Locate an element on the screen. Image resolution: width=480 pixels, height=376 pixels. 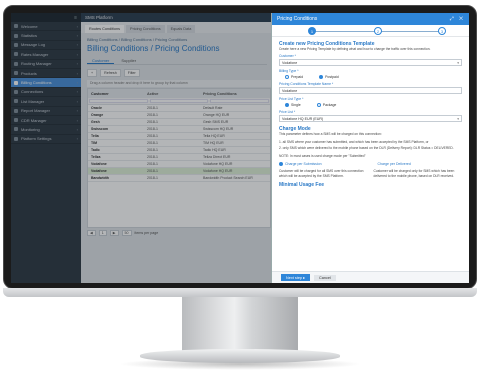
wizard-step-1: 1 is located at coordinates (312, 31).